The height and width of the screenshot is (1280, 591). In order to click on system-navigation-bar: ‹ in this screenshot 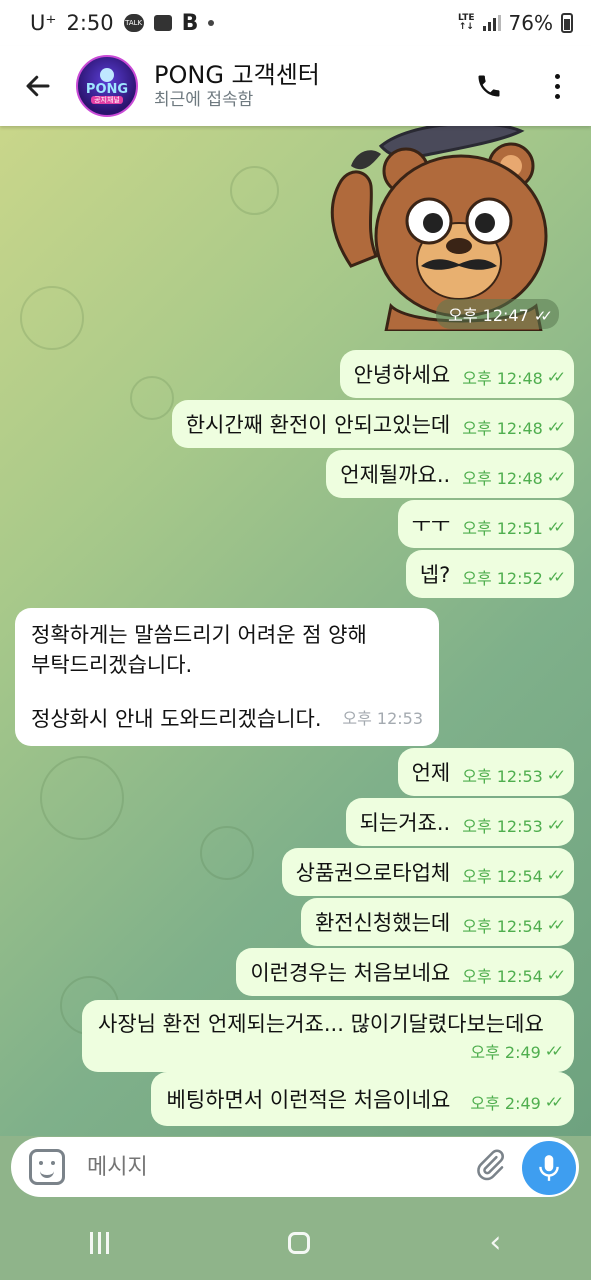, I will do `click(295, 1242)`.